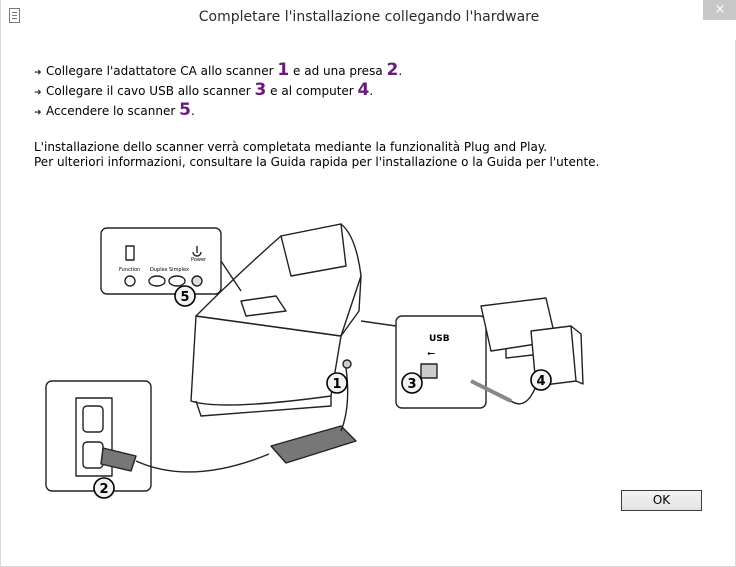 The image size is (736, 567). What do you see at coordinates (150, 91) in the screenshot?
I see `instruction-text: Collegare il cavo USB allo scanner` at bounding box center [150, 91].